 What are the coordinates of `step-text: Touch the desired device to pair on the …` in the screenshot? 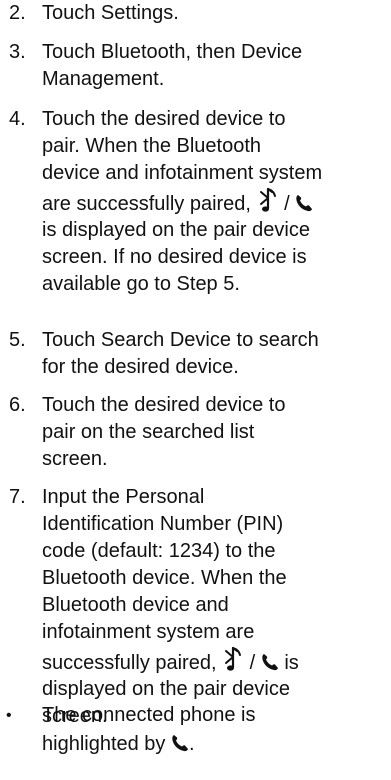 It's located at (214, 432).